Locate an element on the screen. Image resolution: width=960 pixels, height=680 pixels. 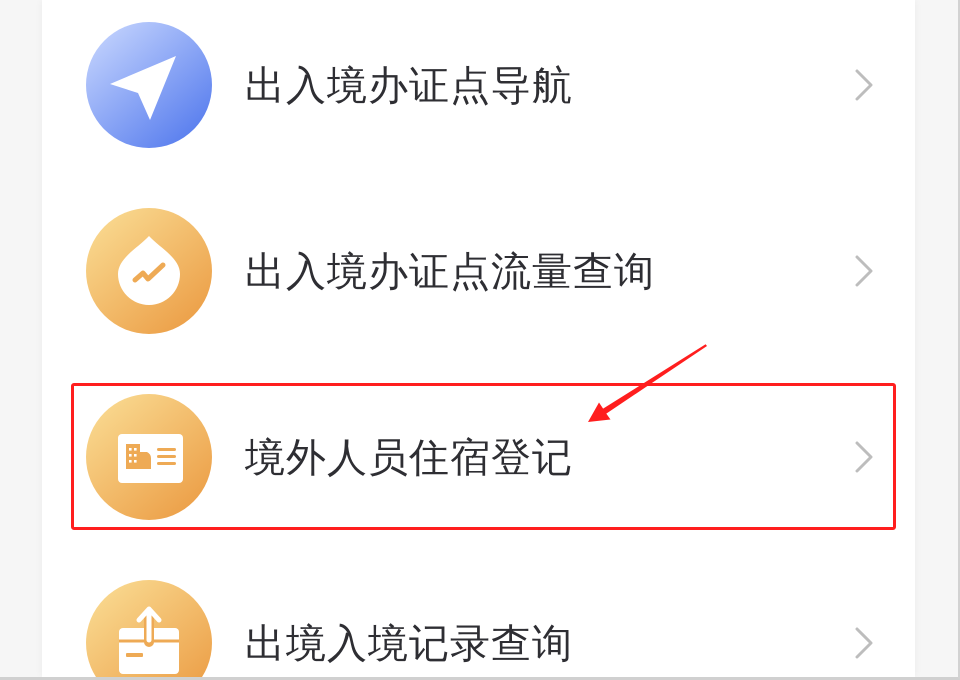
menu-item-label: 境外人员住宿登记 is located at coordinates (533, 457).